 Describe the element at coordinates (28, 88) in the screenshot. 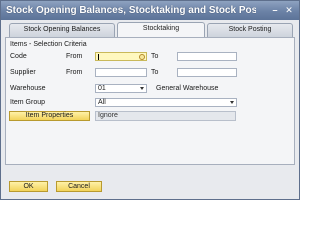

I see `warehouse-label: Warehouse` at that location.